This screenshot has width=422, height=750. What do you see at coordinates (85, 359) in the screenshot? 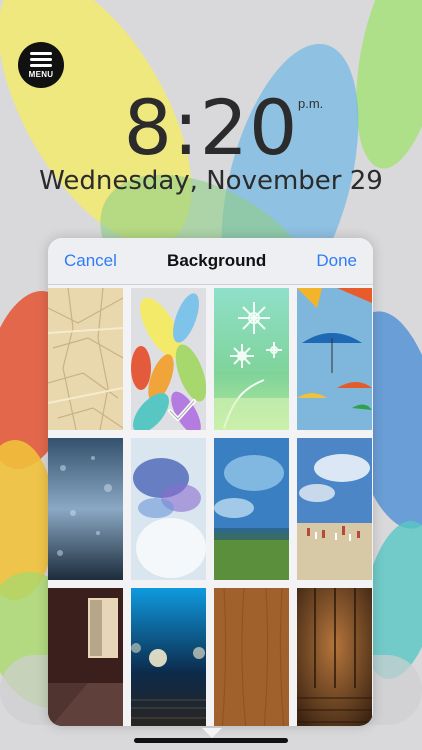
I see `wallpaper-tile-crumpled-paper` at bounding box center [85, 359].